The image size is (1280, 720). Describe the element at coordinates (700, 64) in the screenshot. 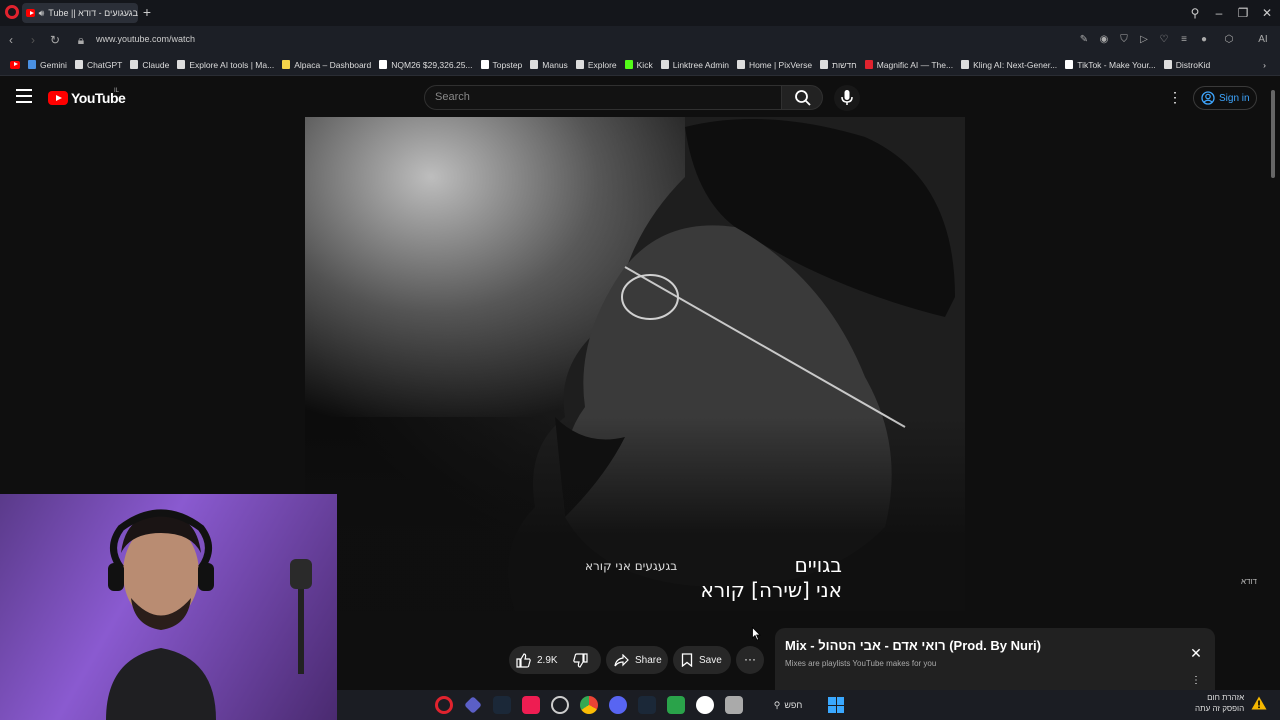

I see `bookmark-label: Linktree Admin` at that location.